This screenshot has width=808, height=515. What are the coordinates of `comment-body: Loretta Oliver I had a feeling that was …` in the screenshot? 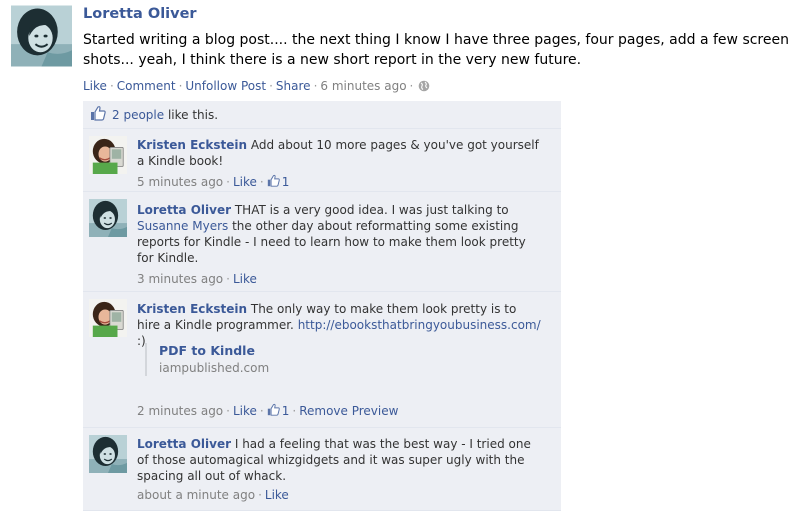 It's located at (339, 460).